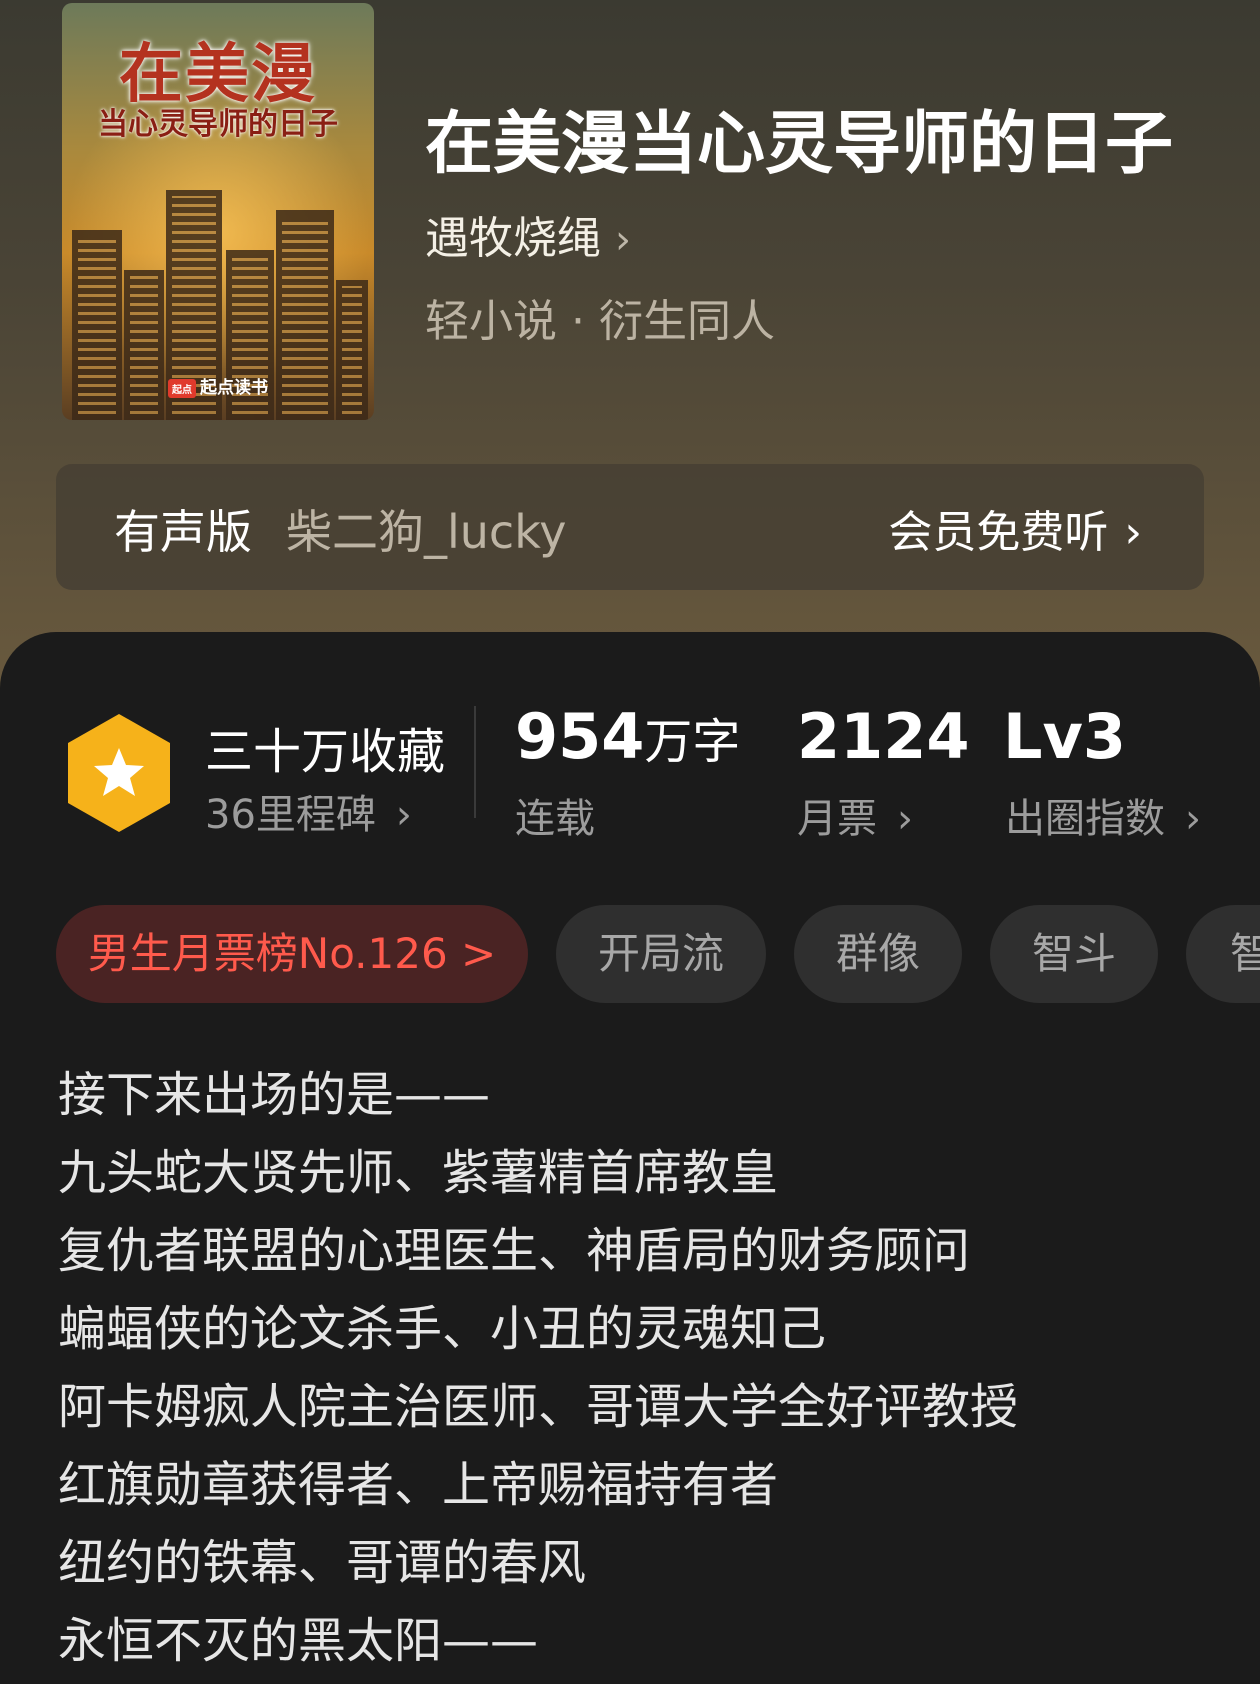 The image size is (1260, 1684). What do you see at coordinates (322, 1563) in the screenshot?
I see `blurb-line: 纽约的铁幕、哥谭的春风` at bounding box center [322, 1563].